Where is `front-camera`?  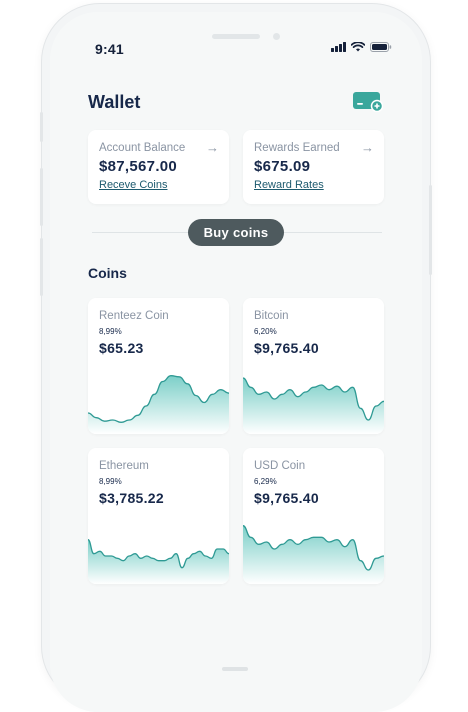 front-camera is located at coordinates (276, 36).